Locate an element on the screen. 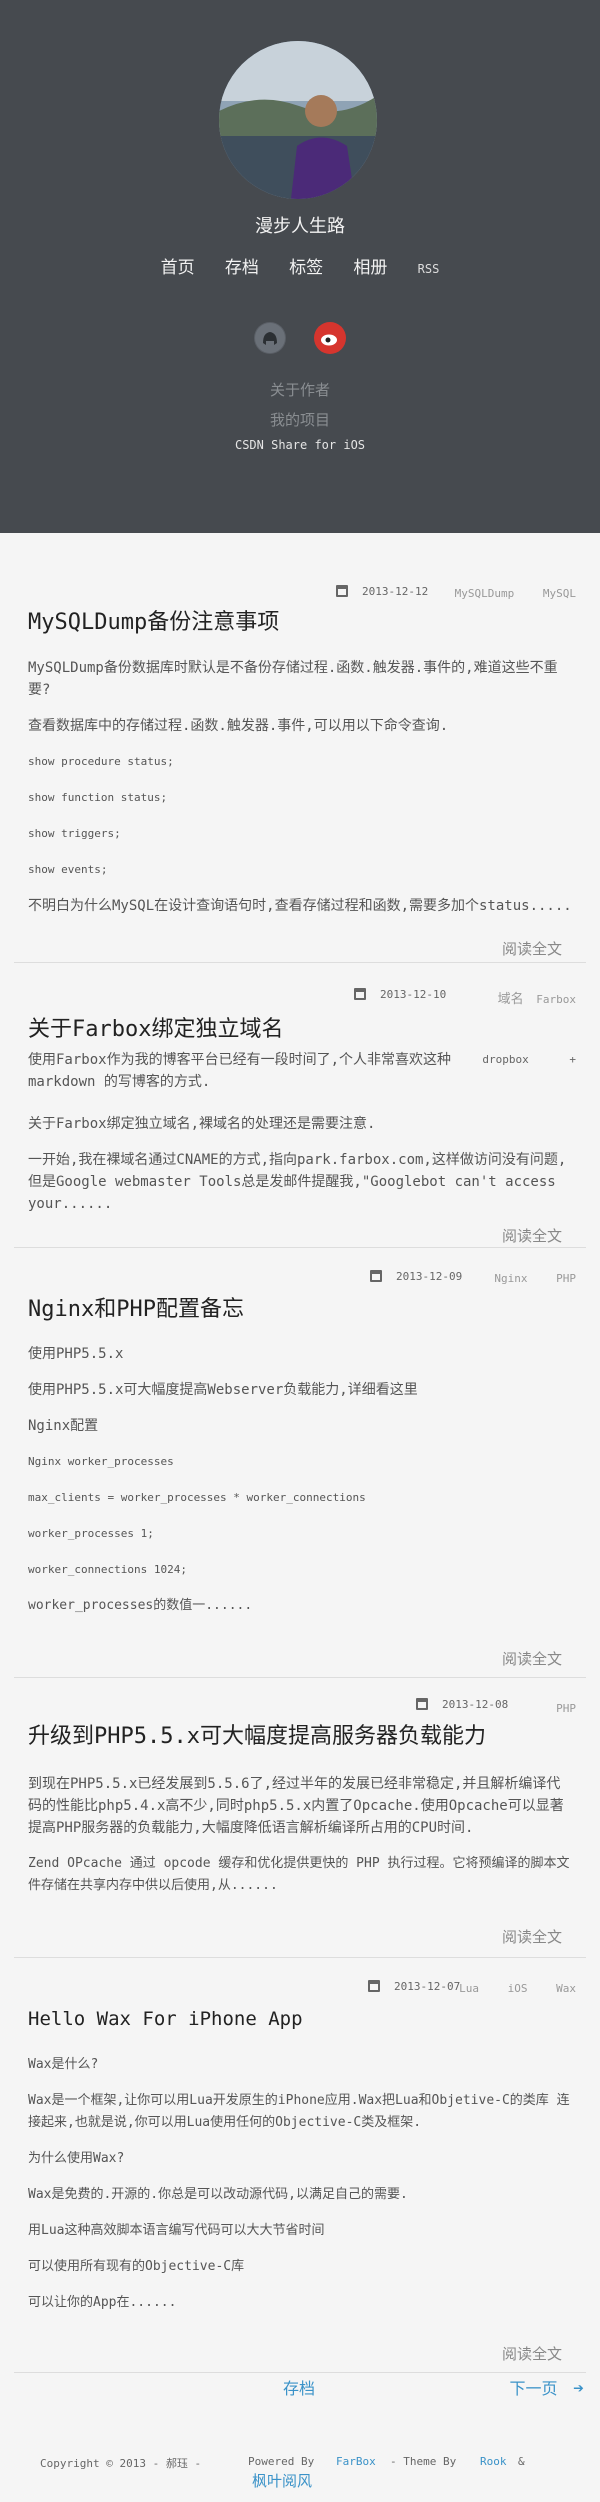 The height and width of the screenshot is (2502, 600). social-links is located at coordinates (300, 338).